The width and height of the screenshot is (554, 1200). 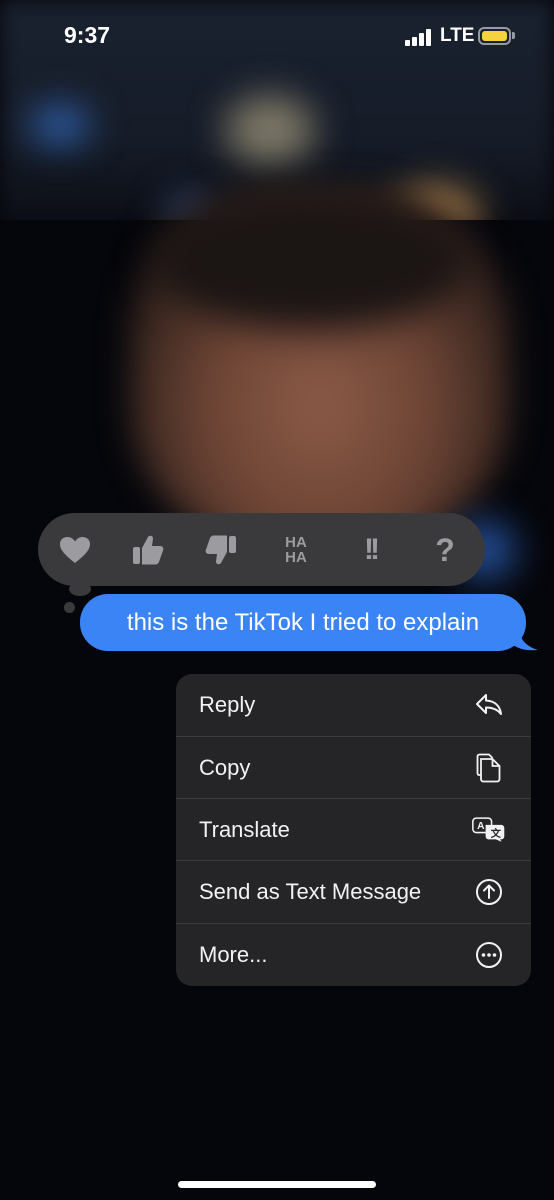 What do you see at coordinates (261, 549) in the screenshot?
I see `tapback-bar: HA HA !! ?` at bounding box center [261, 549].